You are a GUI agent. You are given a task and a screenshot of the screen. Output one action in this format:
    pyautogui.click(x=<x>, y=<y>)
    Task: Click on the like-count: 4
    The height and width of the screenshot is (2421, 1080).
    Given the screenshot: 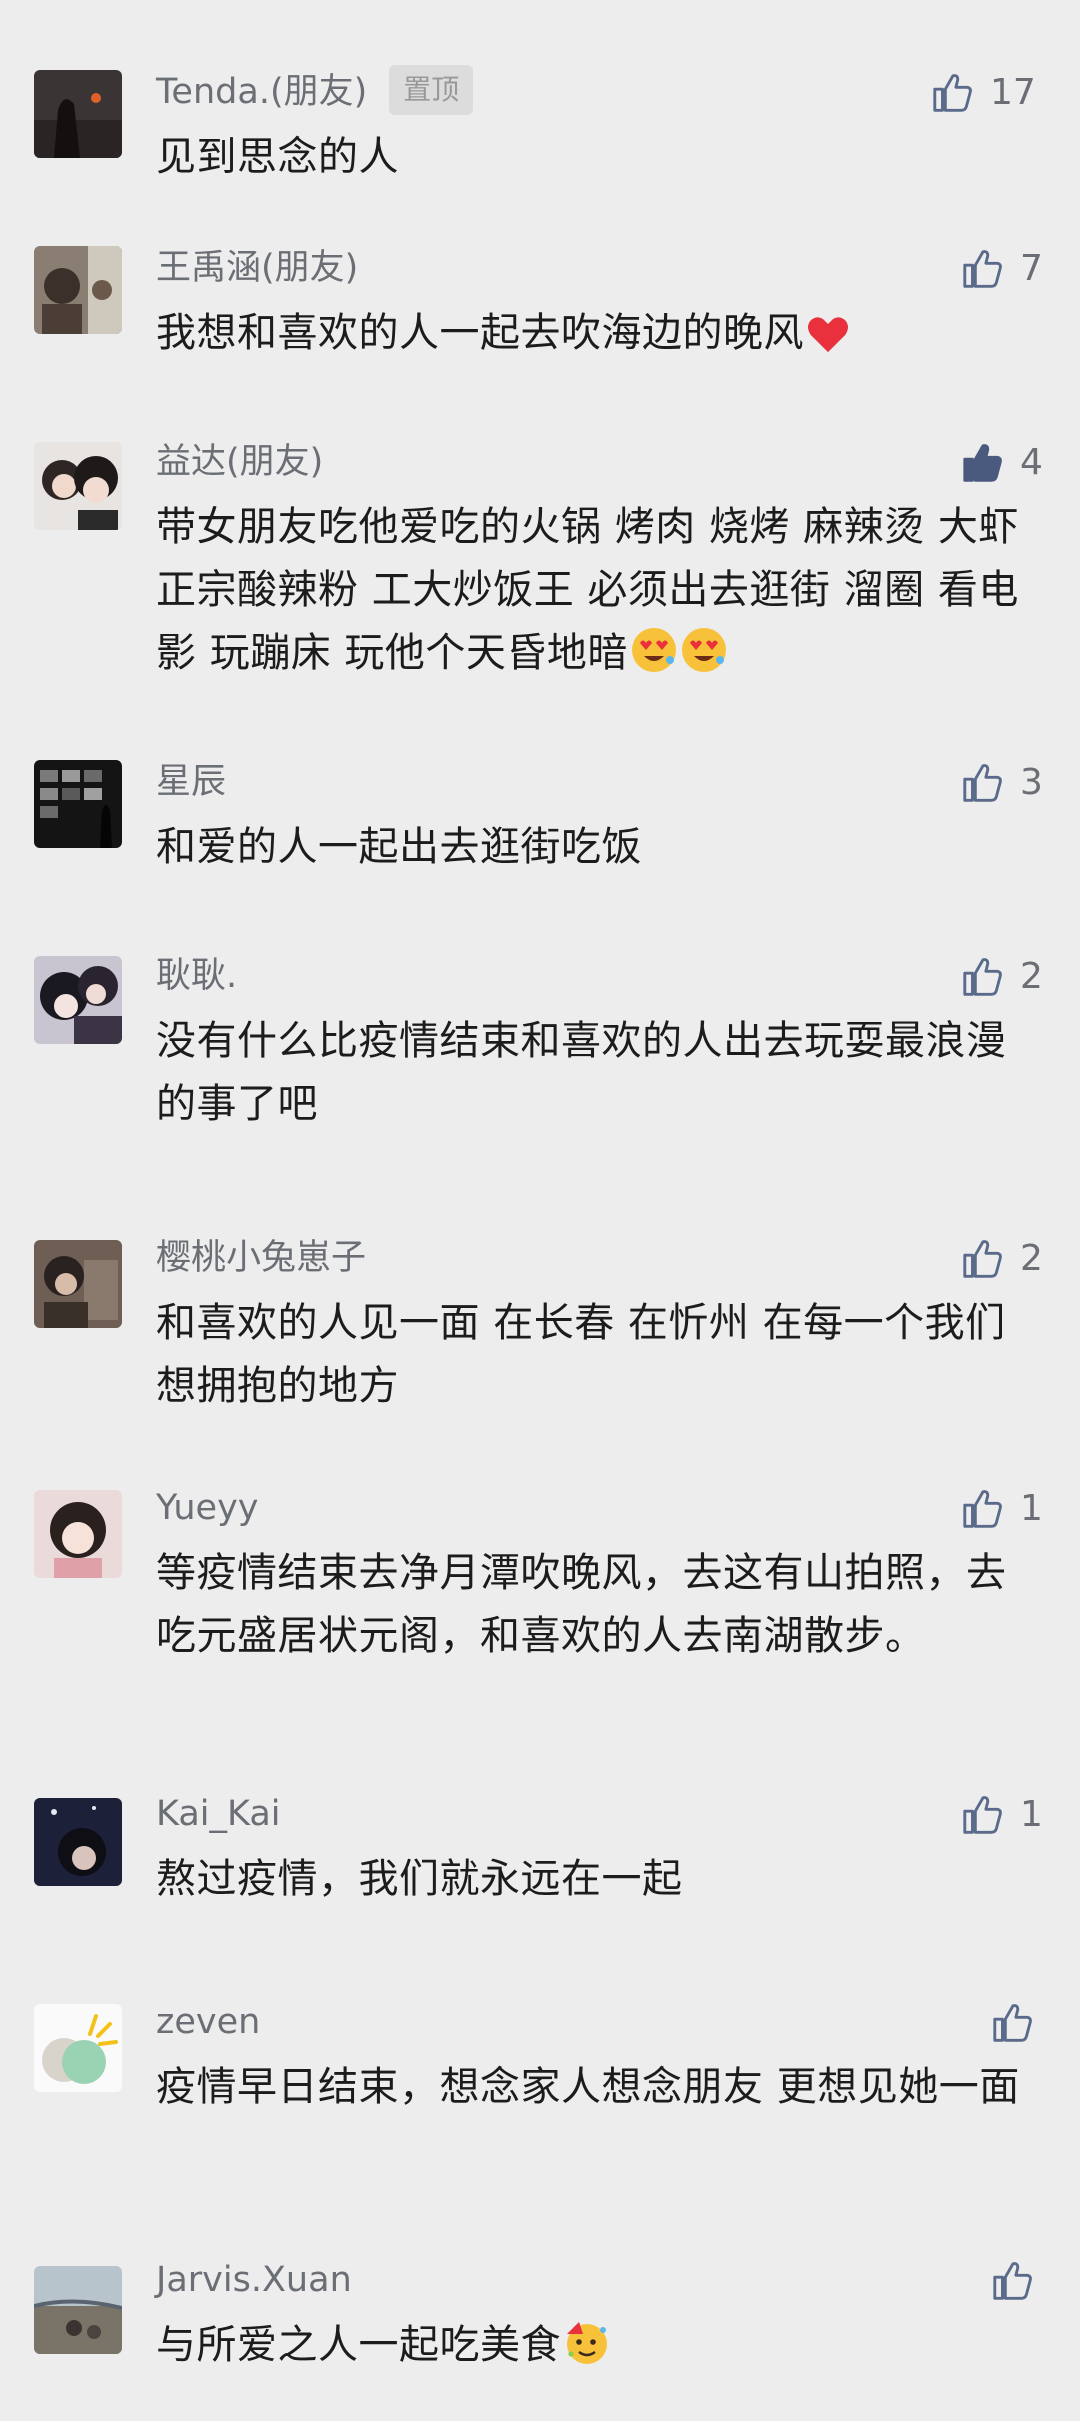 What is the action you would take?
    pyautogui.click(x=1031, y=462)
    